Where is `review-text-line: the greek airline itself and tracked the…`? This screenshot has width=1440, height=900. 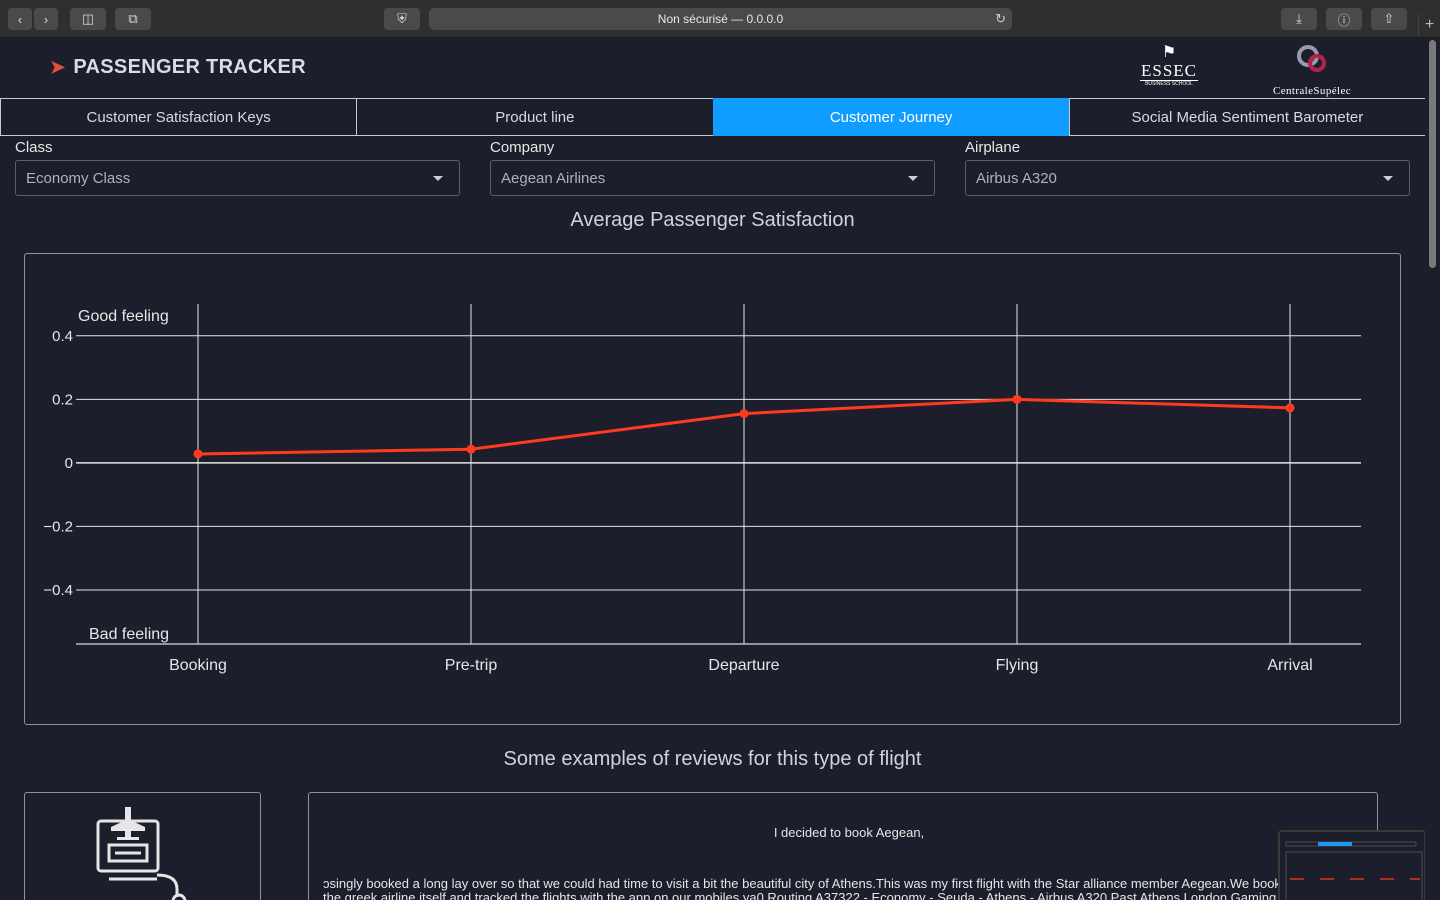 review-text-line: the greek airline itself and tracked the… is located at coordinates (845, 895).